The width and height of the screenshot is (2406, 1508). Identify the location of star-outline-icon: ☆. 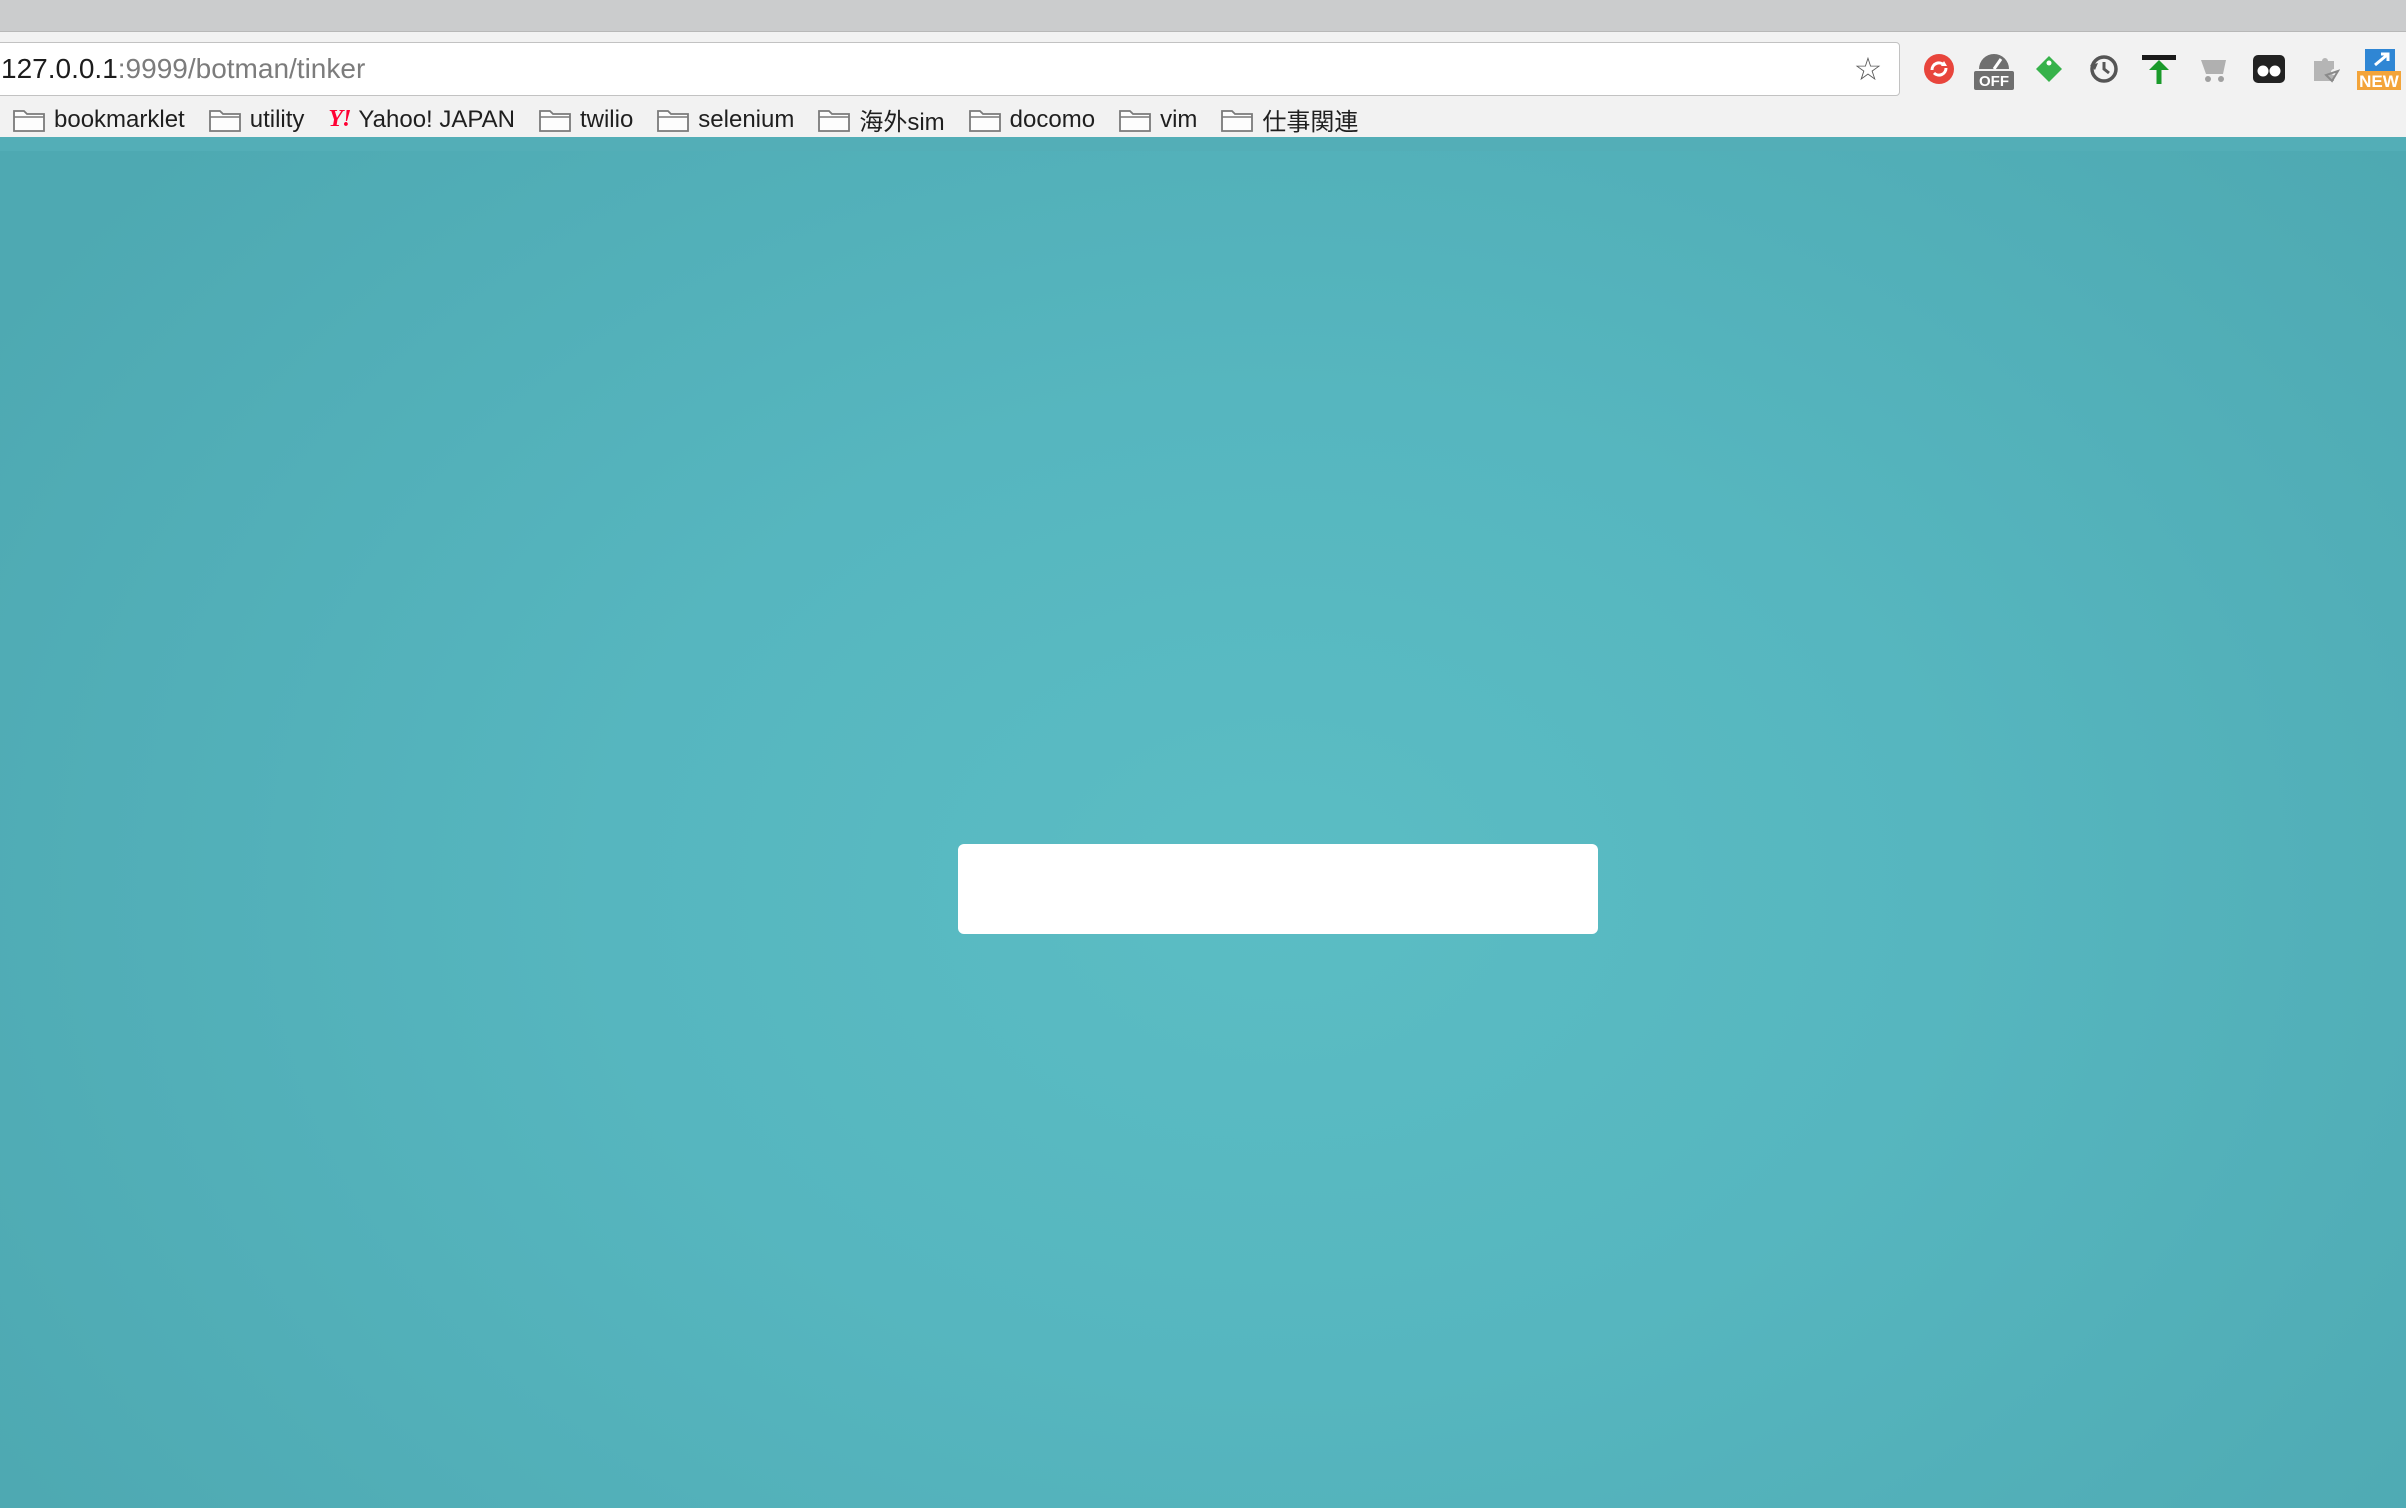
(1868, 69).